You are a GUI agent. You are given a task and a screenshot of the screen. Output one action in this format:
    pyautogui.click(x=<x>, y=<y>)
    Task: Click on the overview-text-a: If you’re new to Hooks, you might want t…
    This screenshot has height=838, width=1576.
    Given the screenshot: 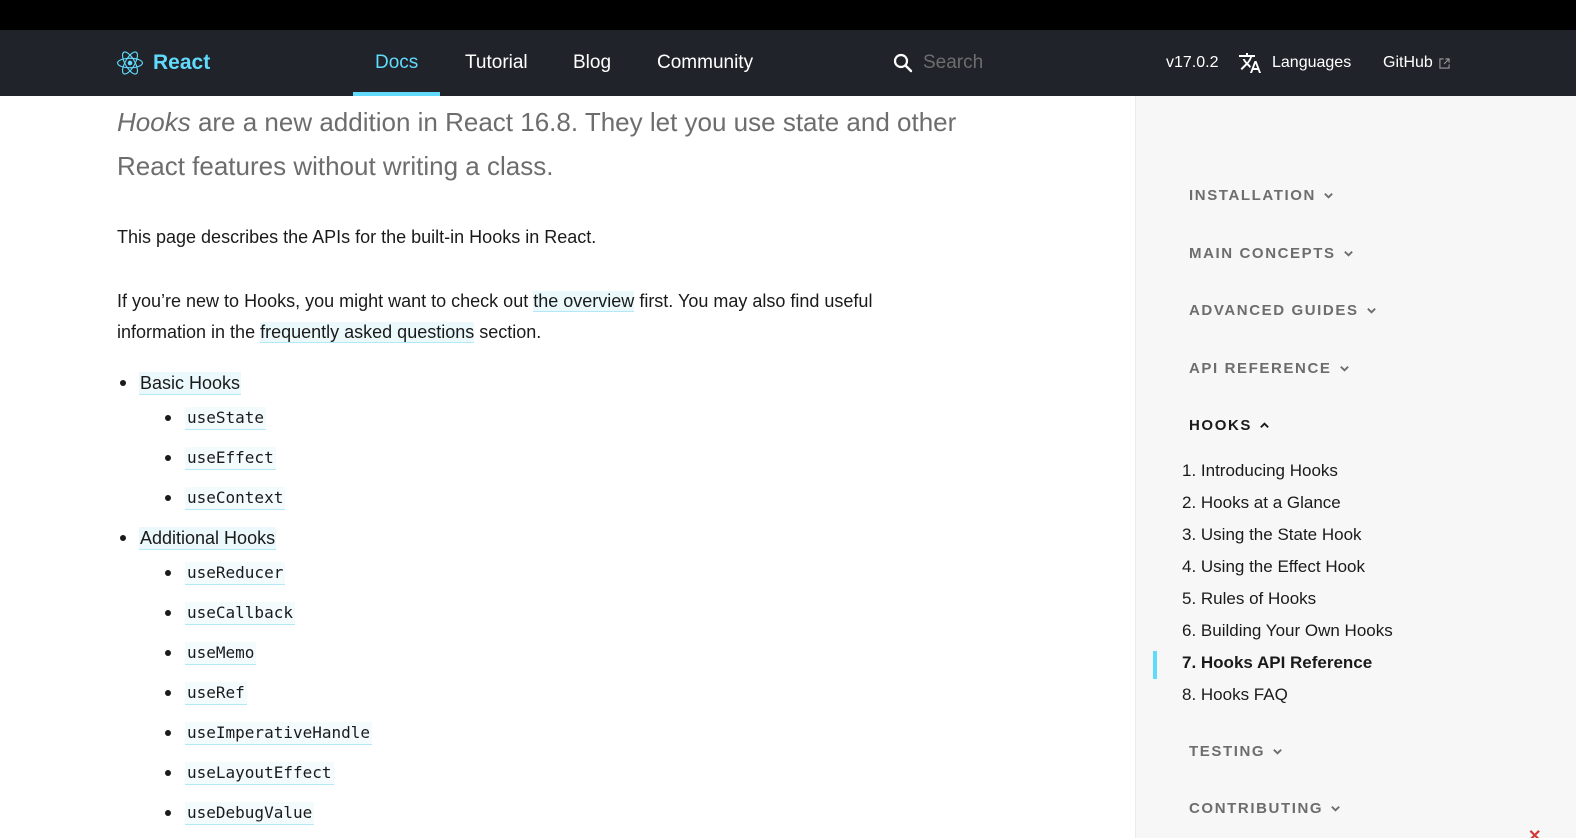 What is the action you would take?
    pyautogui.click(x=323, y=301)
    